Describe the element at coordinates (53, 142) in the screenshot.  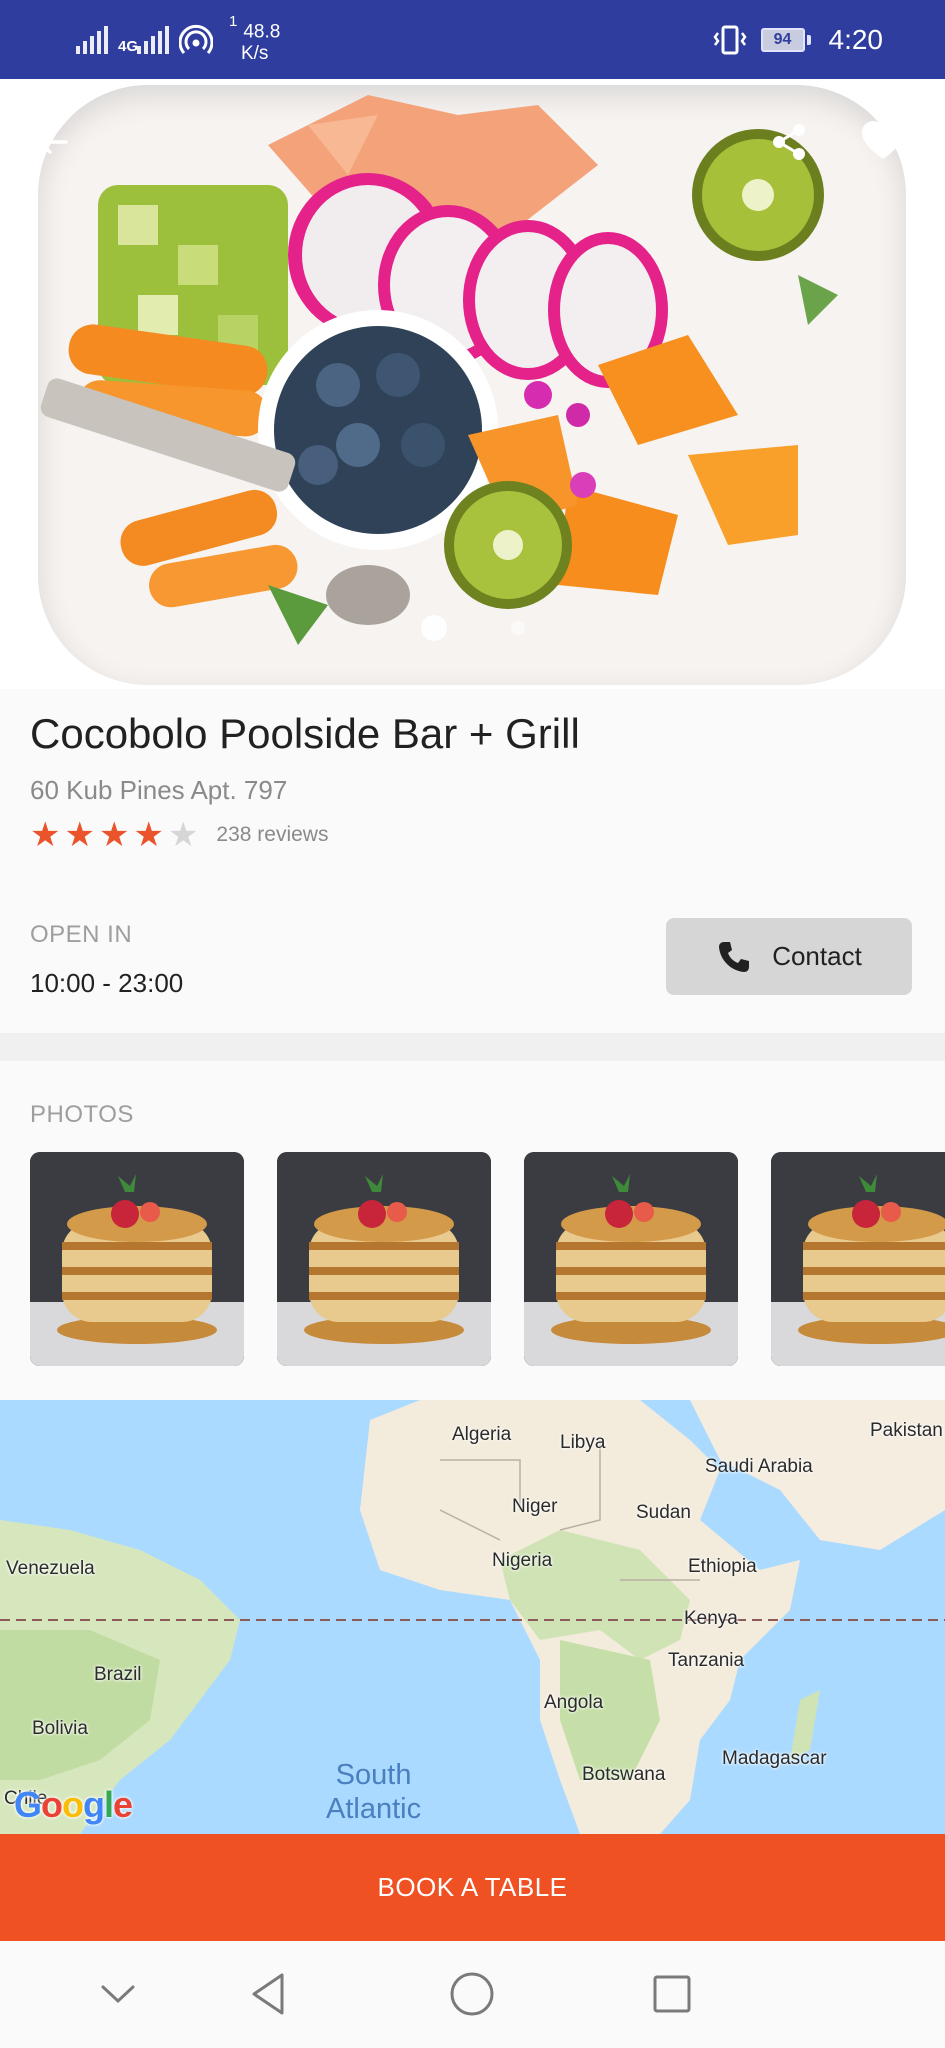
I see `back-arrow-icon` at that location.